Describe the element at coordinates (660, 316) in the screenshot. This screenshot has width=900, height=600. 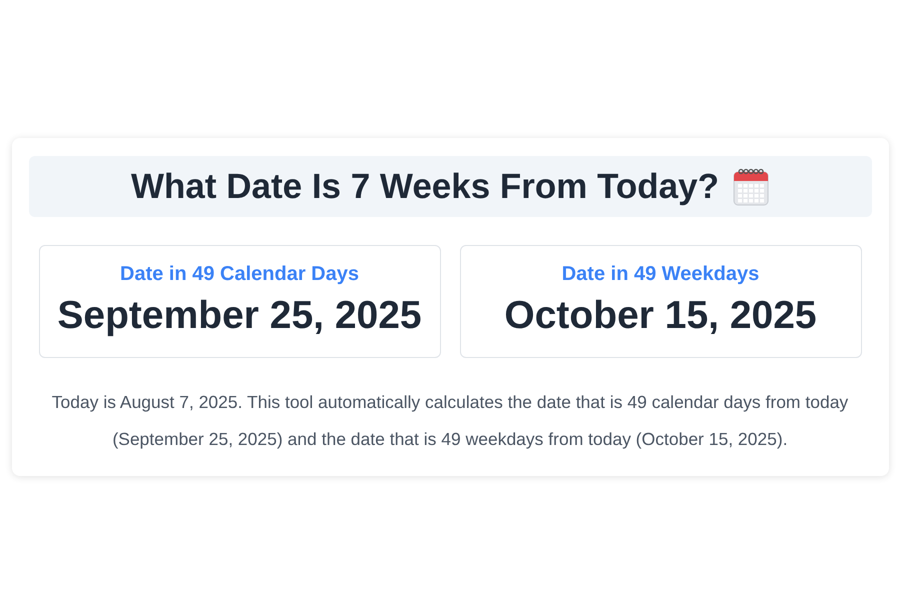
I see `result-date: October 15, 2025` at that location.